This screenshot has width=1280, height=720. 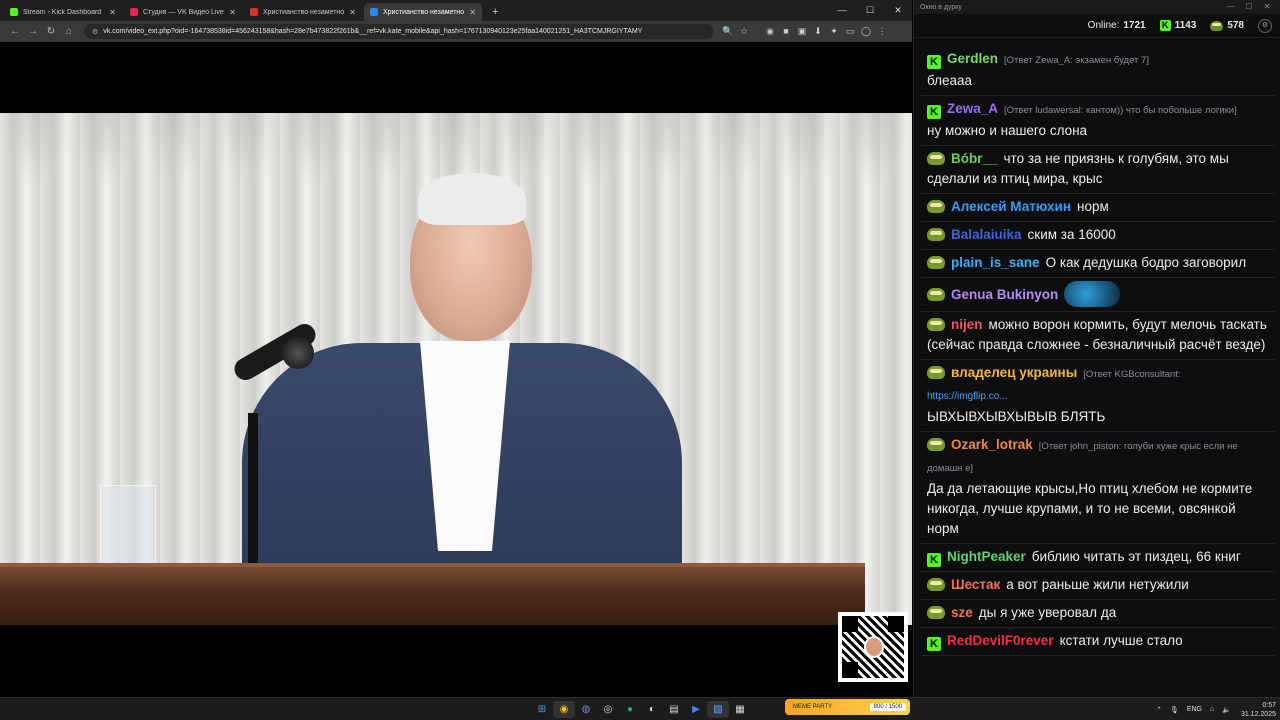 What do you see at coordinates (744, 31) in the screenshot?
I see `bookmark-star-icon: ☆` at bounding box center [744, 31].